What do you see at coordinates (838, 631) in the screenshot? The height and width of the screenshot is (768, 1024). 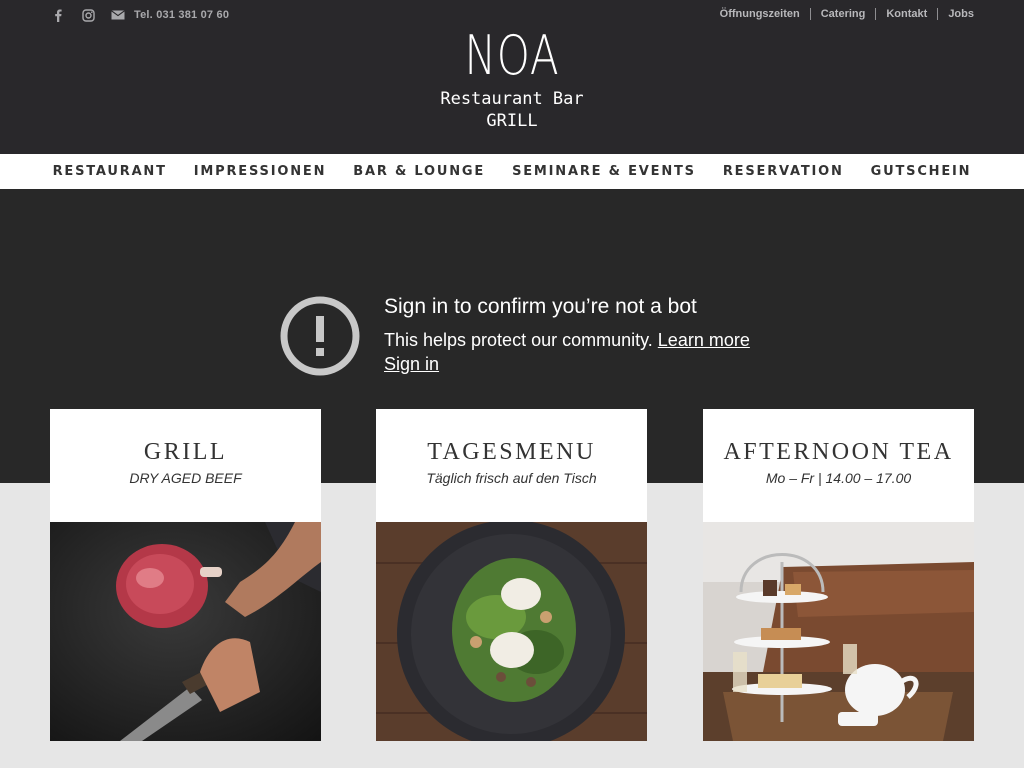 I see `tea-image` at bounding box center [838, 631].